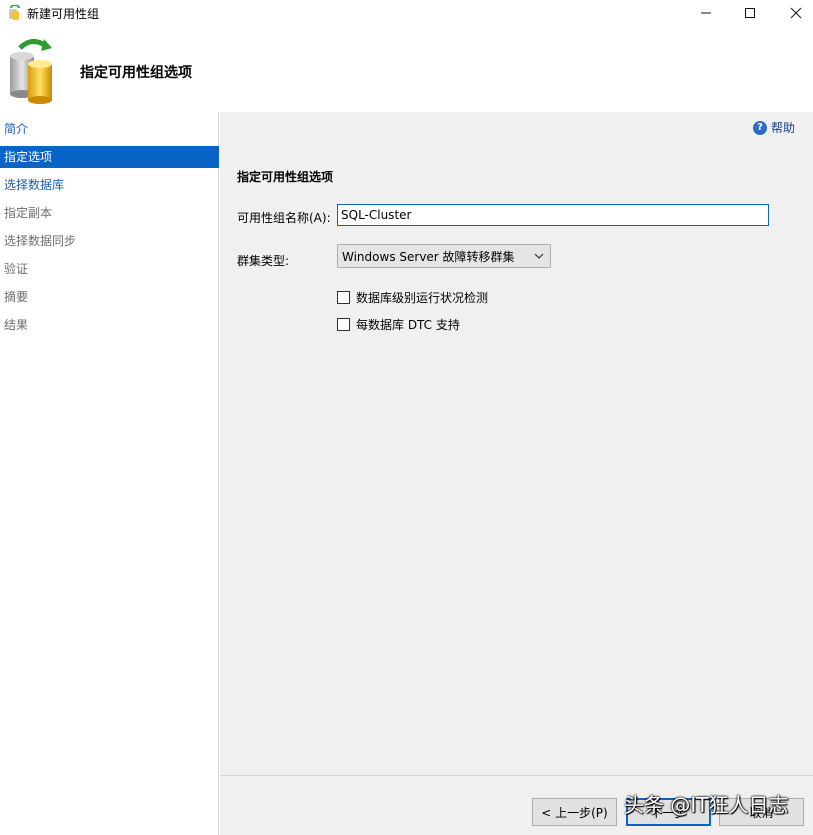 The width and height of the screenshot is (813, 835). Describe the element at coordinates (40, 241) in the screenshot. I see `sidebar-item-data-sync: 选择数据同步` at that location.